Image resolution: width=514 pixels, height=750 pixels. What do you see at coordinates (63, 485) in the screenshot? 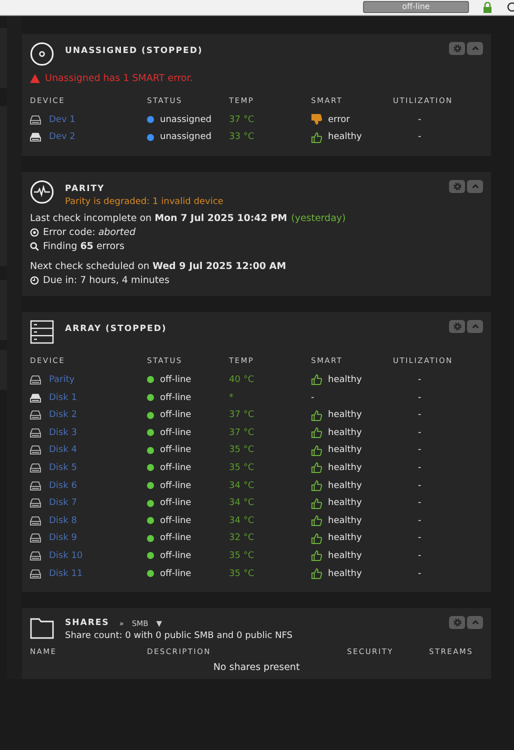
I see `device-link: Disk 6` at bounding box center [63, 485].